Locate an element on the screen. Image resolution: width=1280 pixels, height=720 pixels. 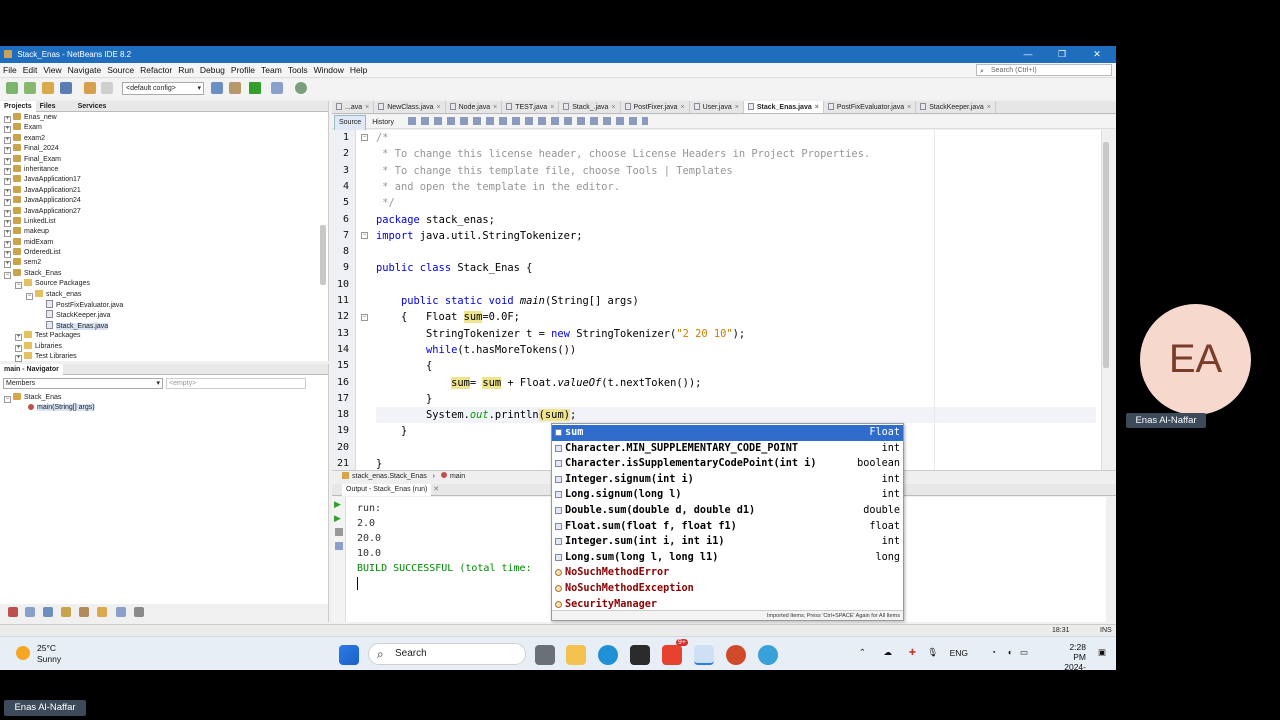
scroll-thumb is located at coordinates (1106, 255).